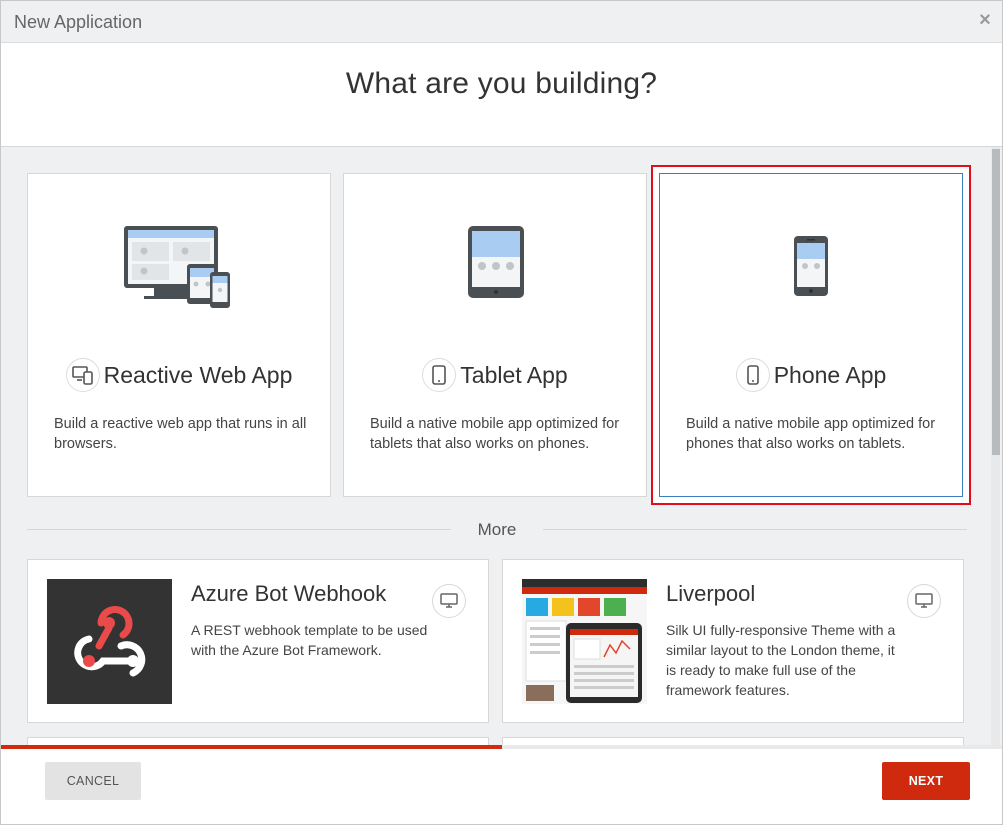 This screenshot has width=1003, height=825. Describe the element at coordinates (514, 374) in the screenshot. I see `tablet-app-label: Tablet App` at that location.